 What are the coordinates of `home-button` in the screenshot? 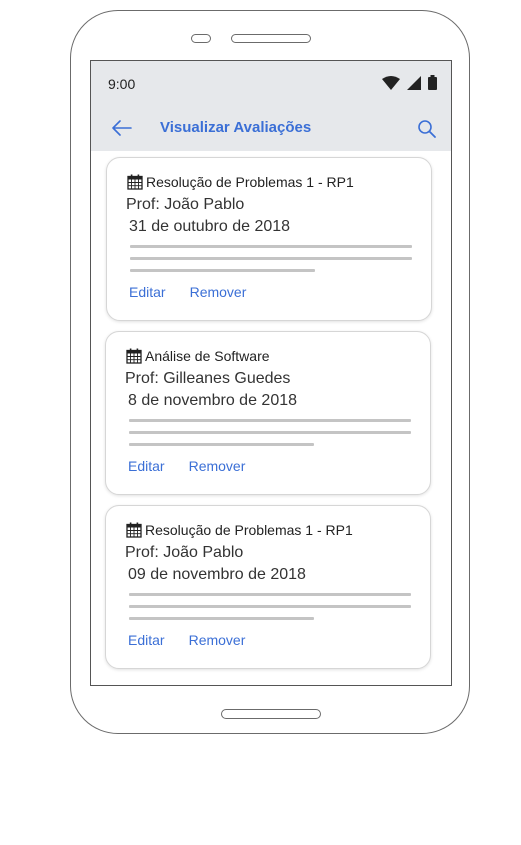 It's located at (271, 714).